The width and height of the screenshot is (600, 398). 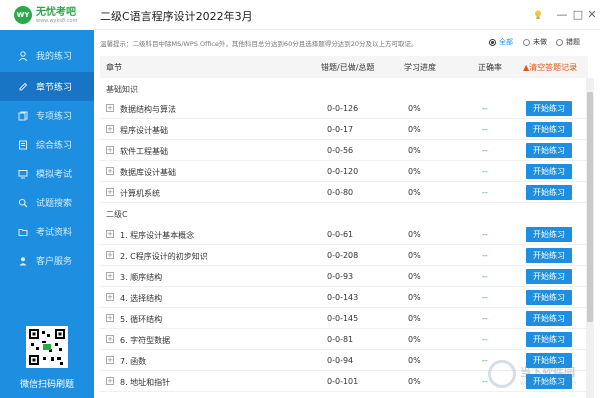 What do you see at coordinates (47, 144) in the screenshot?
I see `sidebar-item-comprehensive-practice: 综合练习` at bounding box center [47, 144].